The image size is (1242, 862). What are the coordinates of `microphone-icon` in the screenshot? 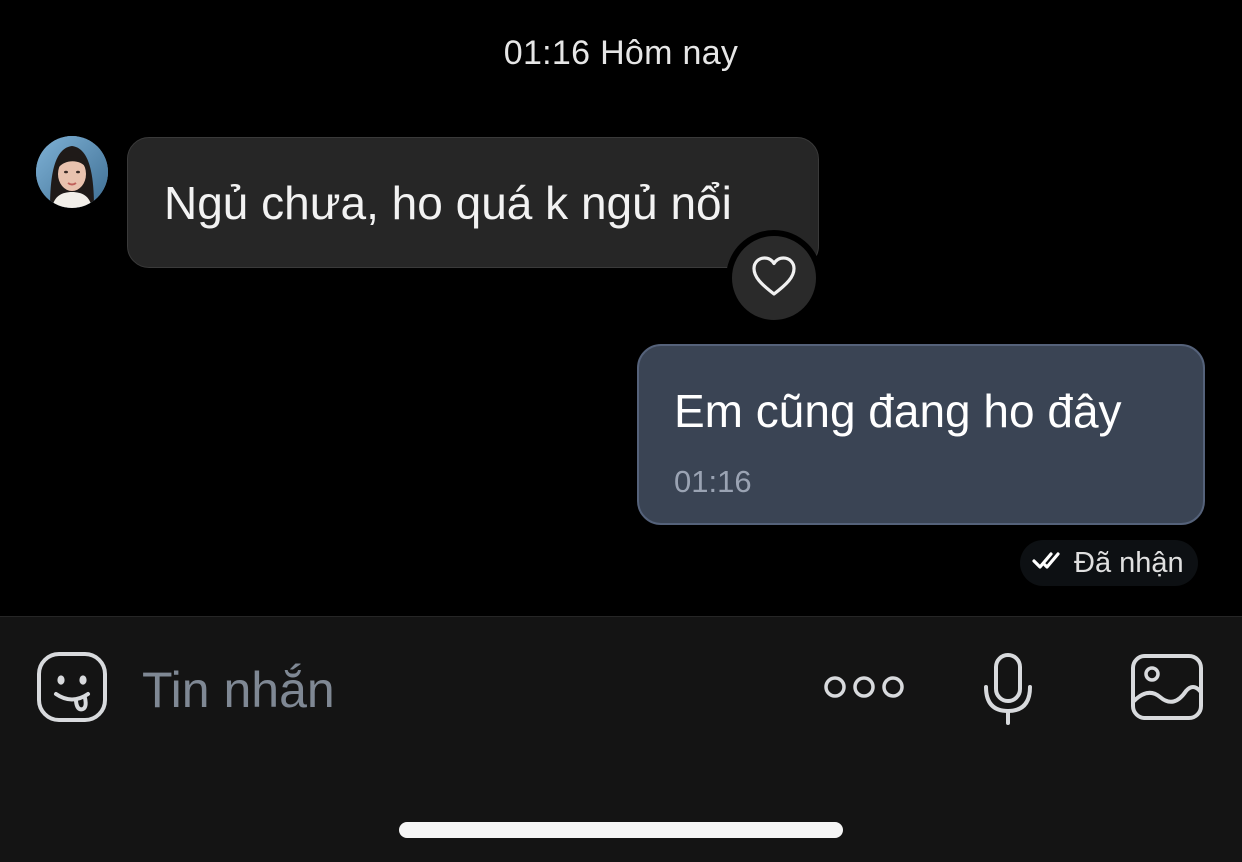 It's located at (1008, 691).